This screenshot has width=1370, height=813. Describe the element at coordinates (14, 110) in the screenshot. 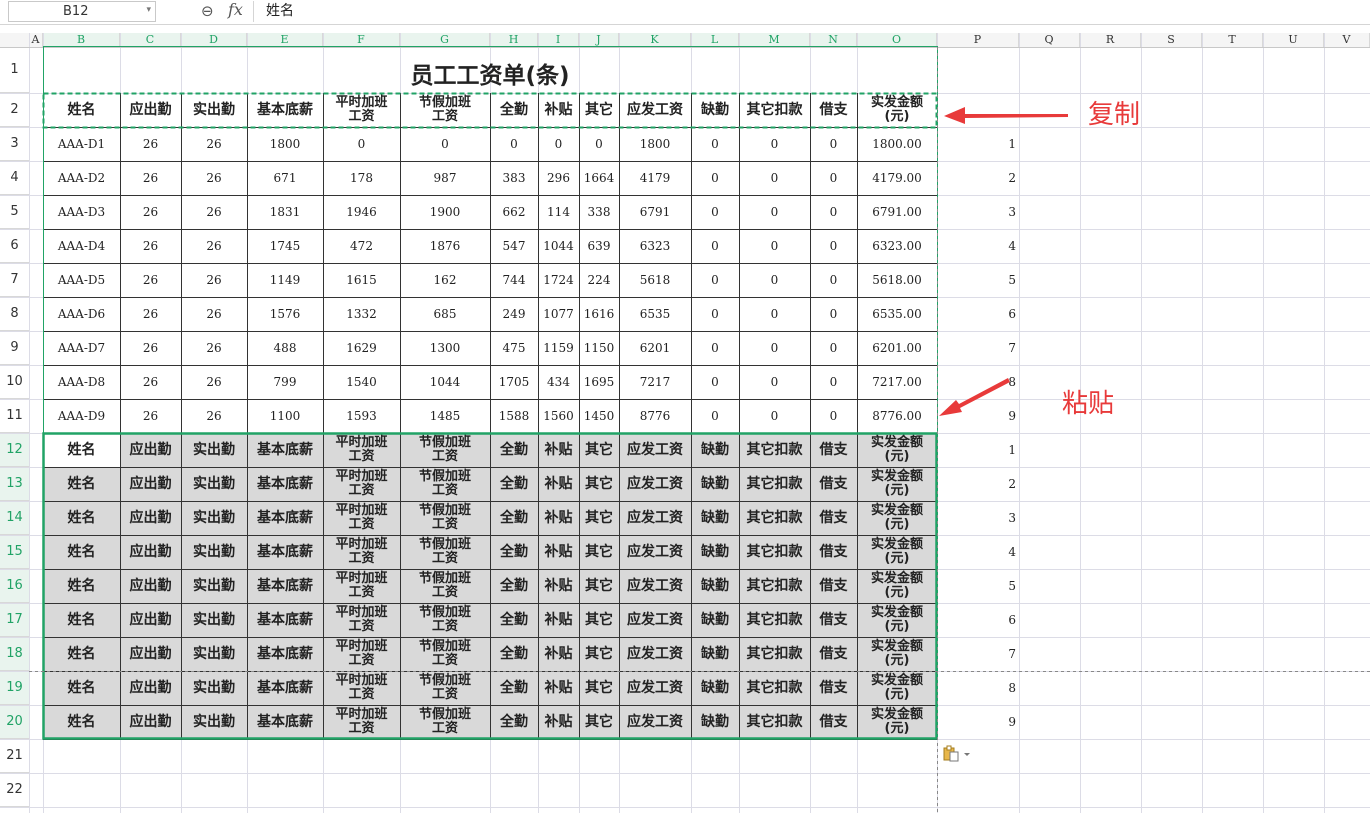

I see `row-header: 2` at that location.